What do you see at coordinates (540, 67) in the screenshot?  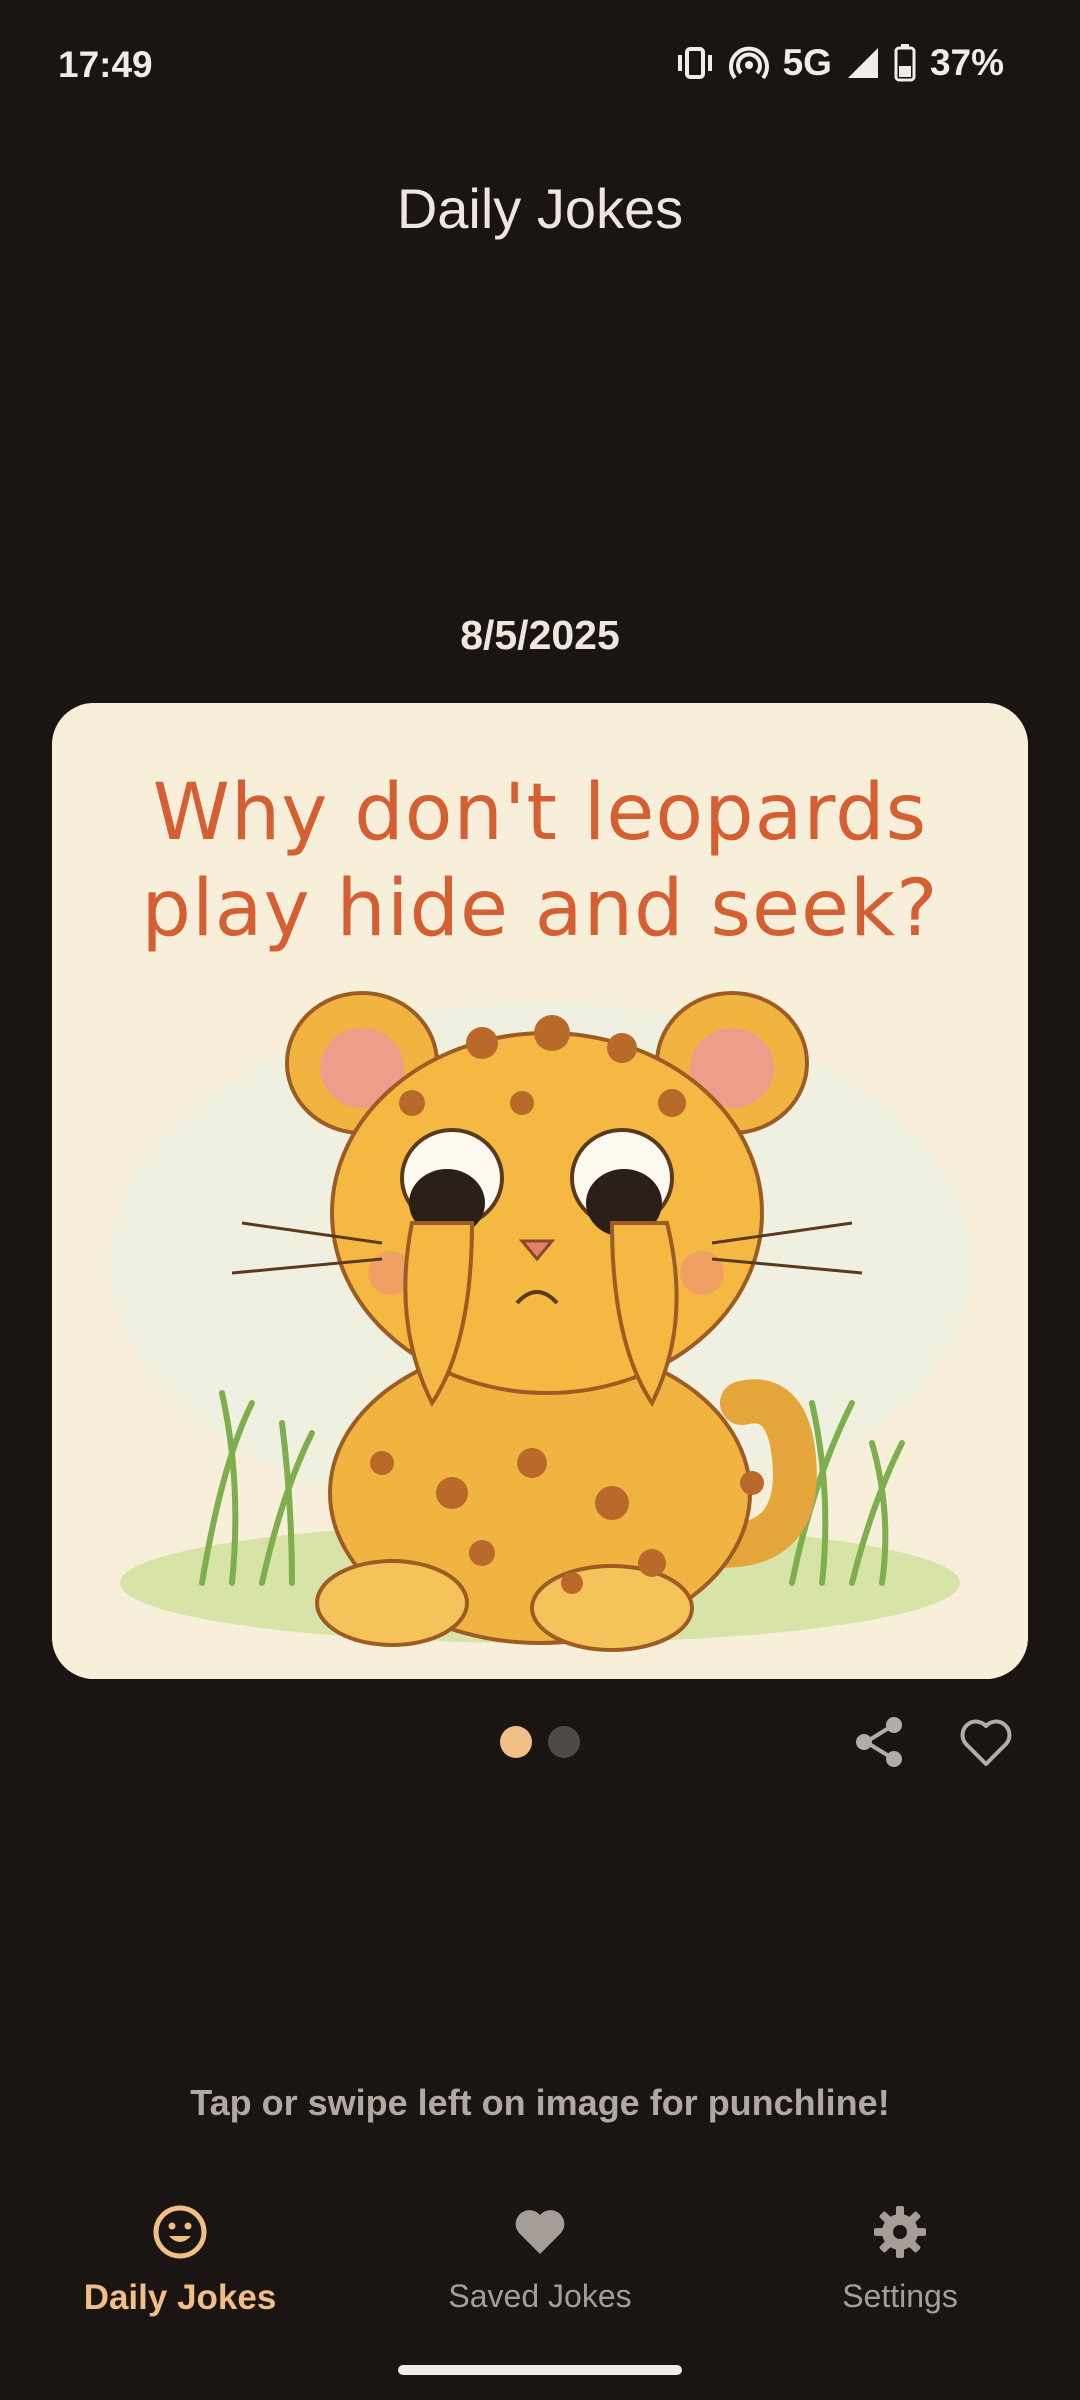 I see `status-bar: 17:49 5G 37%` at bounding box center [540, 67].